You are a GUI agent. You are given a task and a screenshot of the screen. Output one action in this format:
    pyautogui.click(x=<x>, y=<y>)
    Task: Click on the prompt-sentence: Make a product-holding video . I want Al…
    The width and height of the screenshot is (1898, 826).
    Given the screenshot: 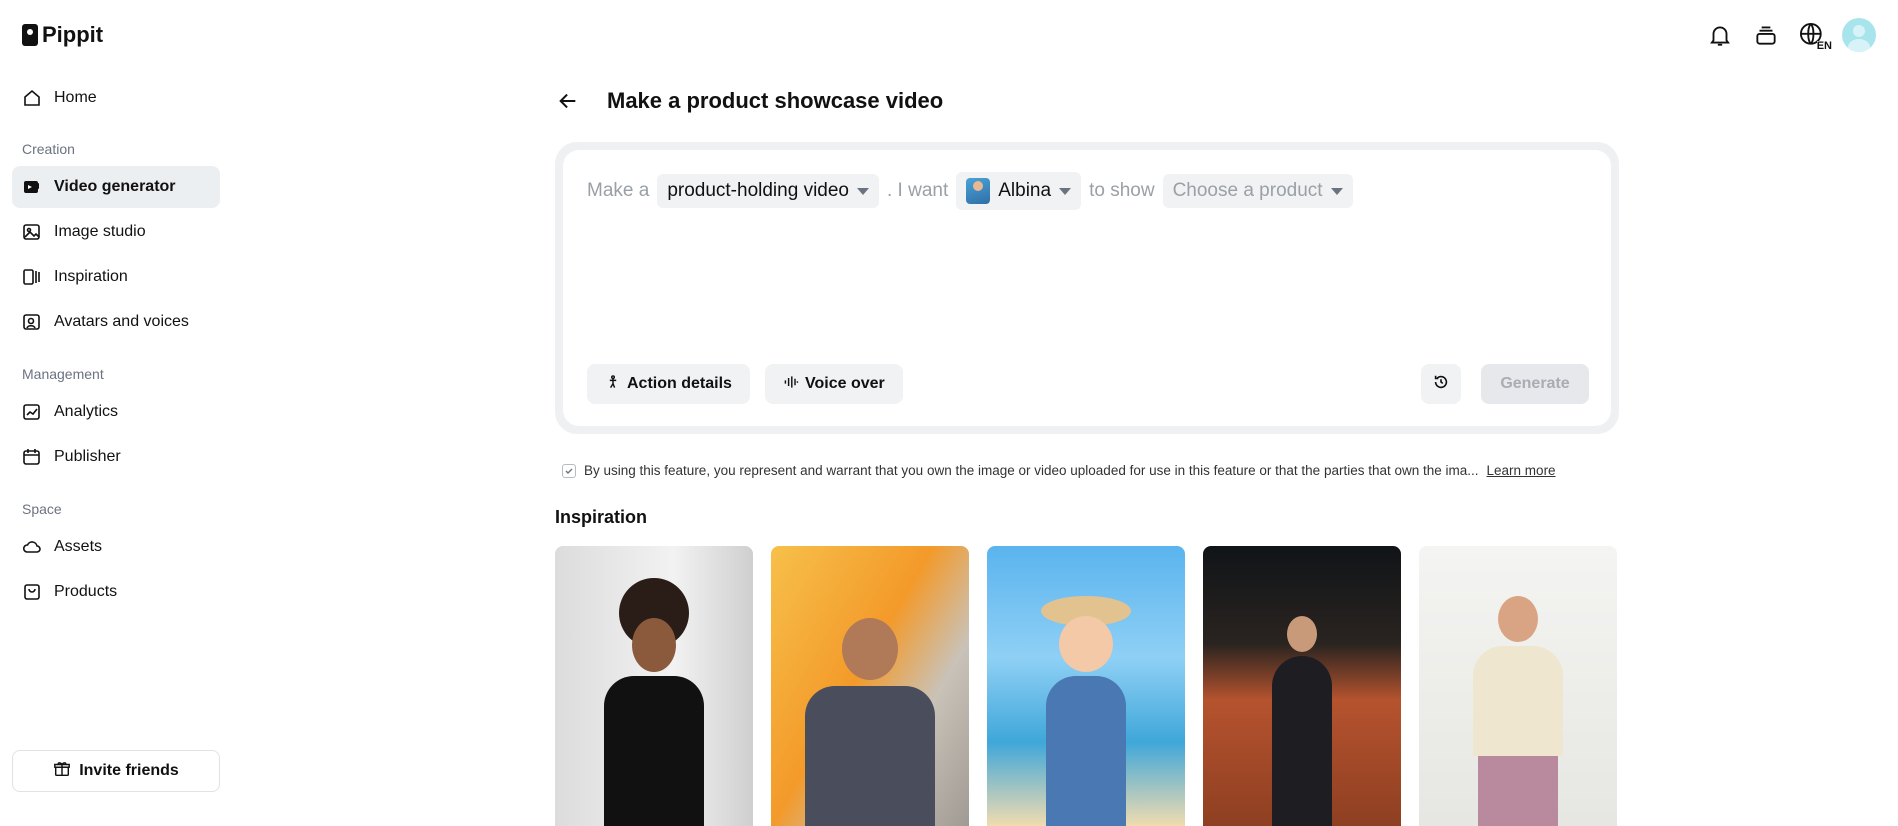 What is the action you would take?
    pyautogui.click(x=970, y=191)
    